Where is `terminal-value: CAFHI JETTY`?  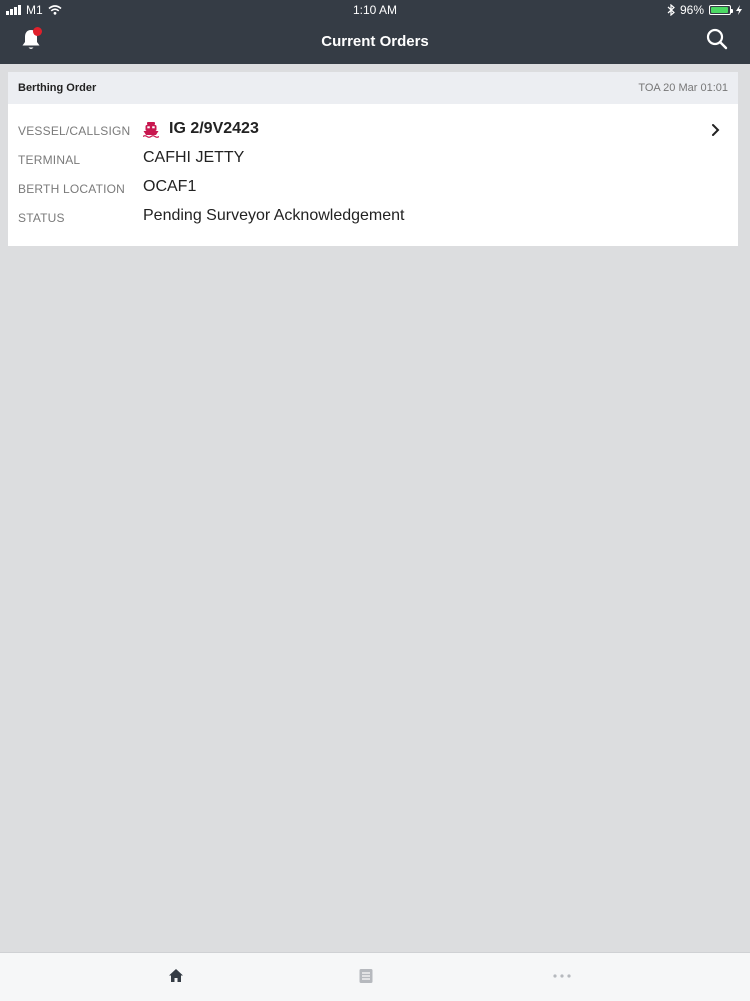 terminal-value: CAFHI JETTY is located at coordinates (194, 157).